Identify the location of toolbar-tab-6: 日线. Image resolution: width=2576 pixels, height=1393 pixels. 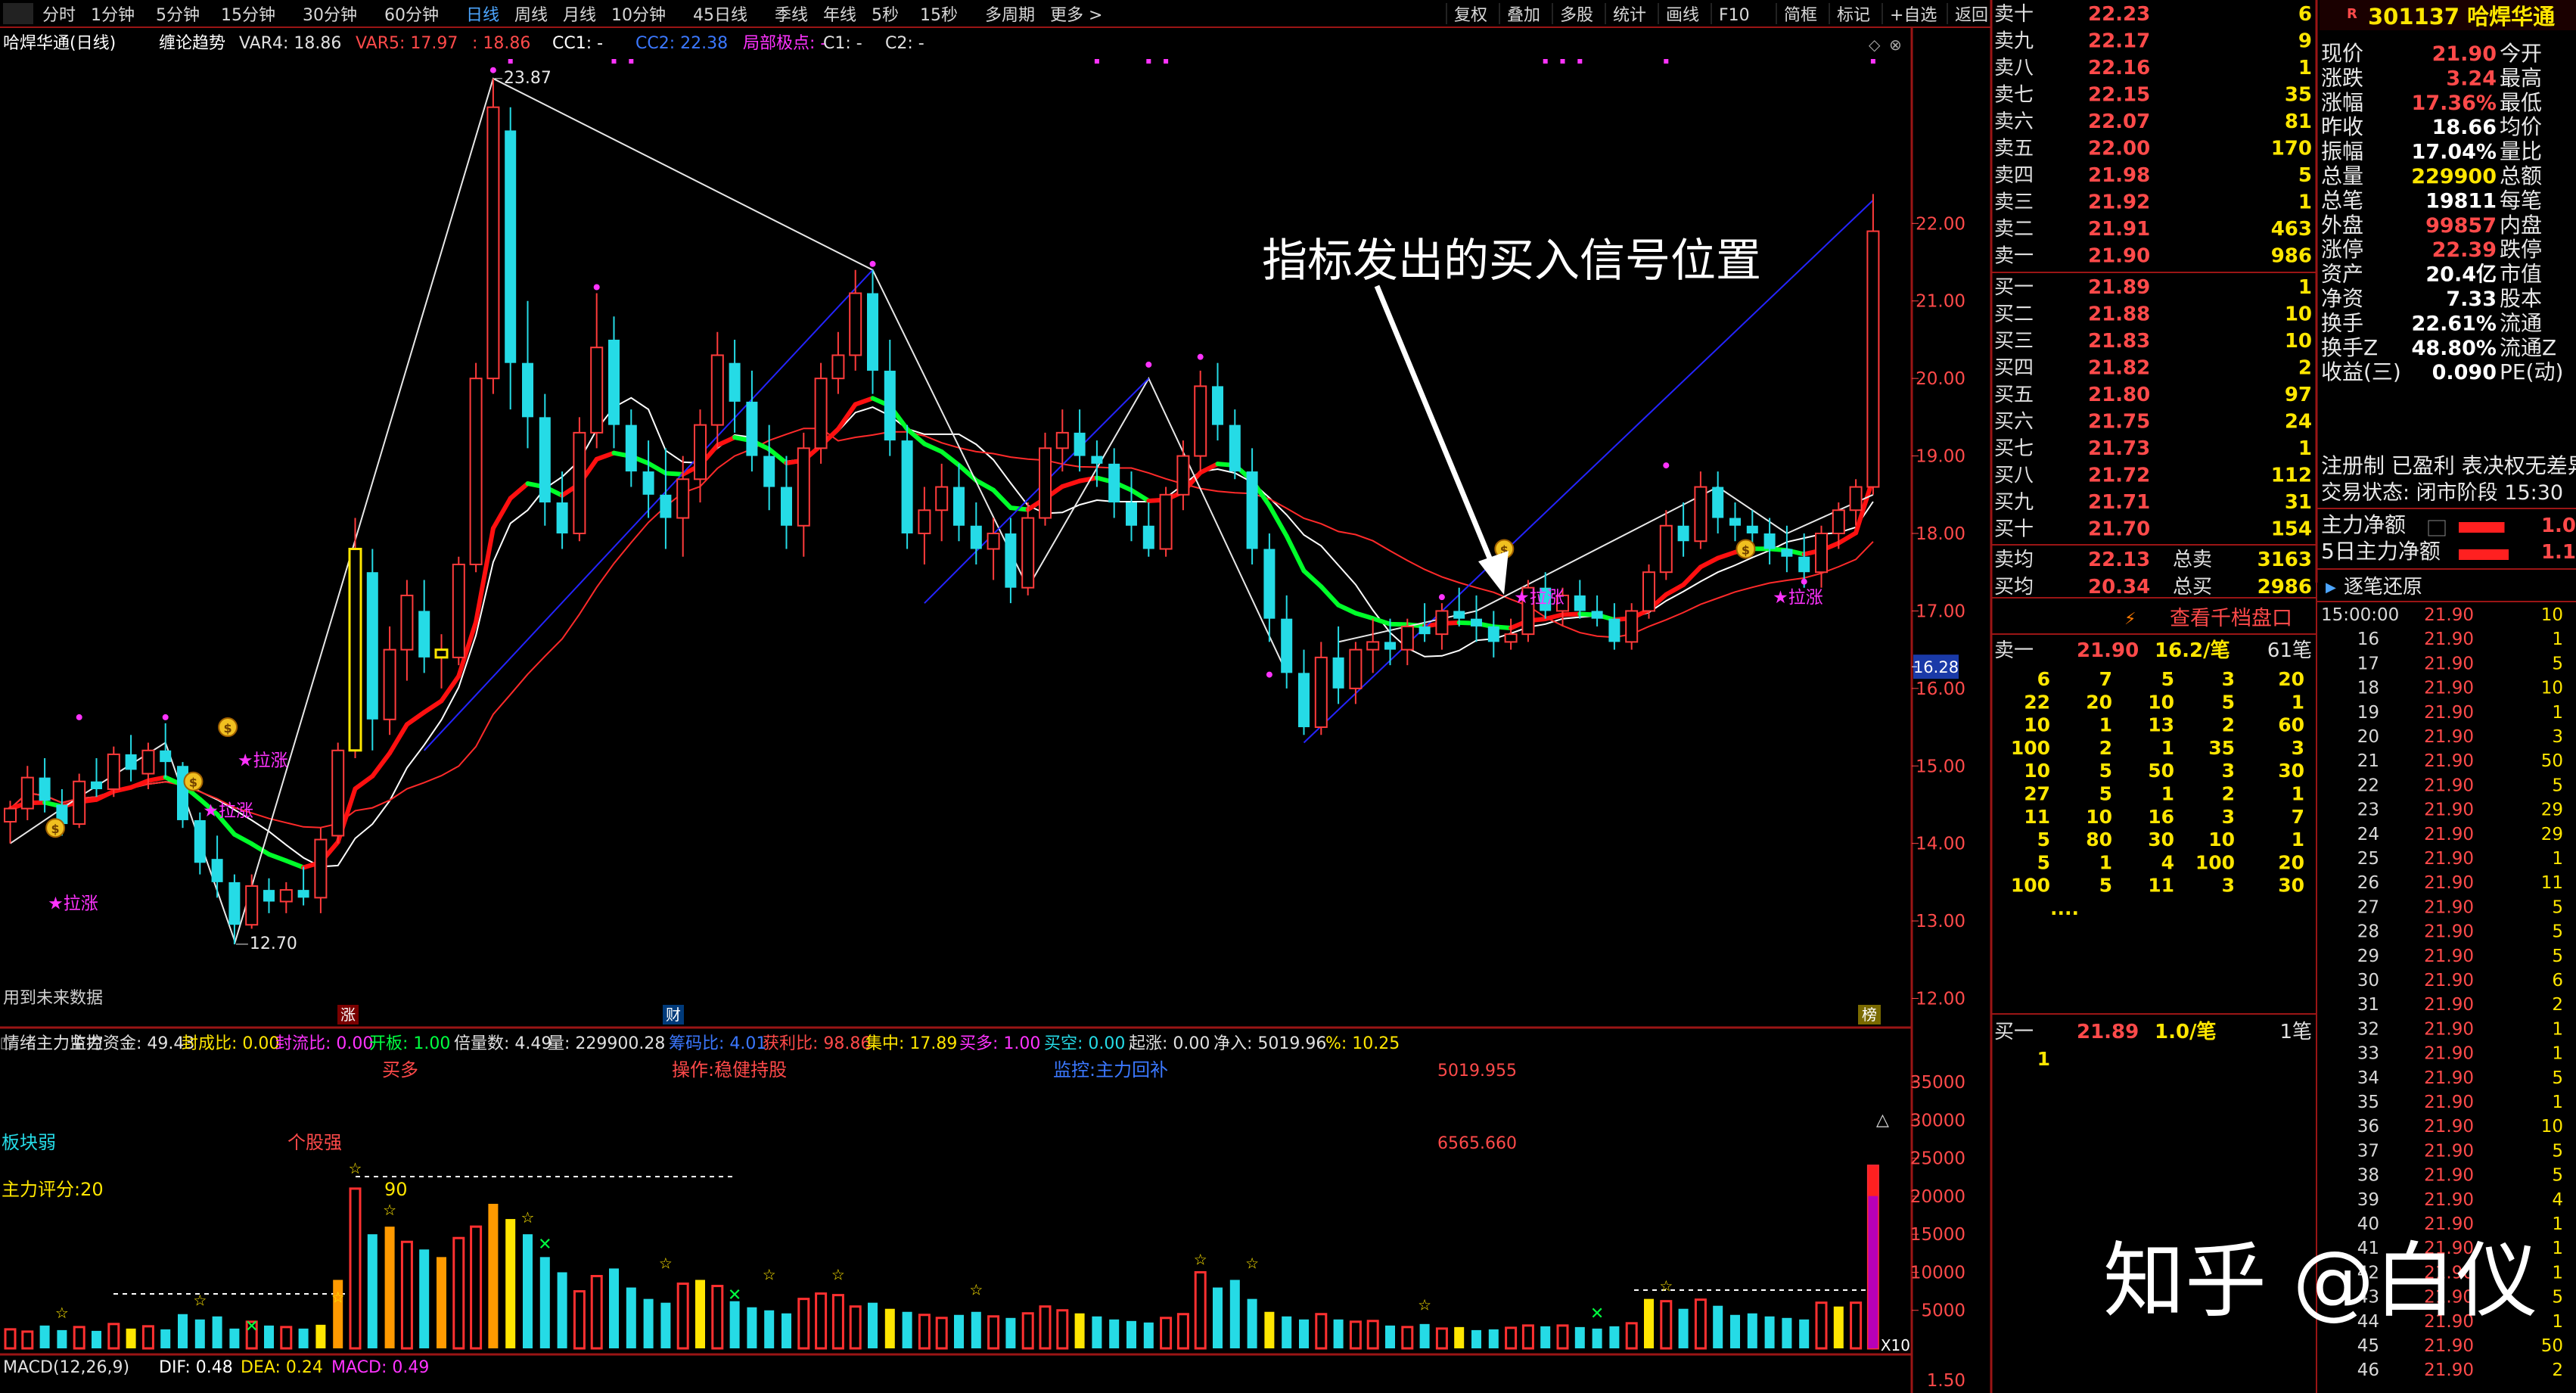
(483, 15).